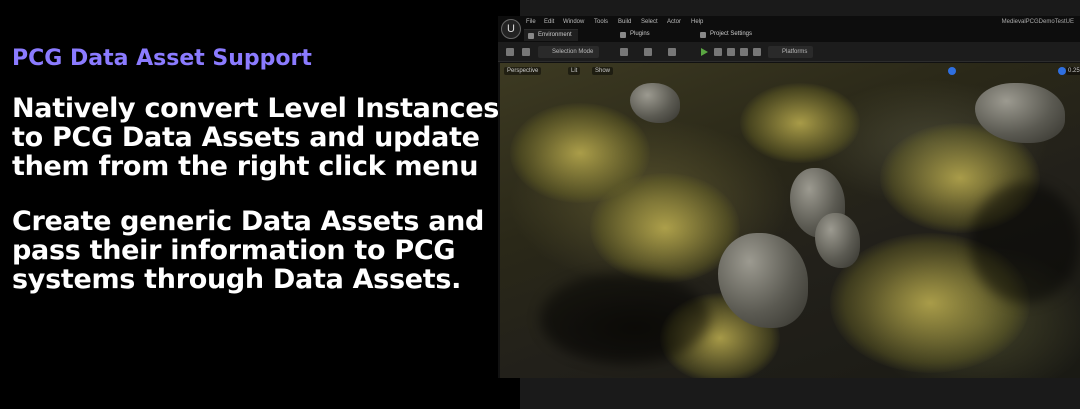  Describe the element at coordinates (511, 29) in the screenshot. I see `unreal-logo-icon: U` at that location.